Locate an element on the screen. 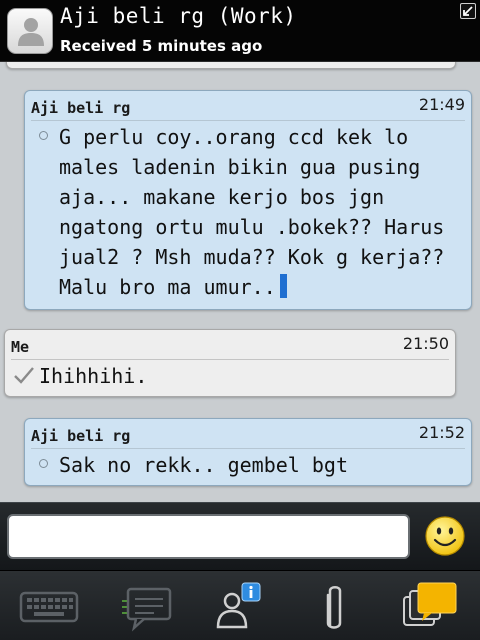 The width and height of the screenshot is (480, 640). emoticon-button is located at coordinates (445, 536).